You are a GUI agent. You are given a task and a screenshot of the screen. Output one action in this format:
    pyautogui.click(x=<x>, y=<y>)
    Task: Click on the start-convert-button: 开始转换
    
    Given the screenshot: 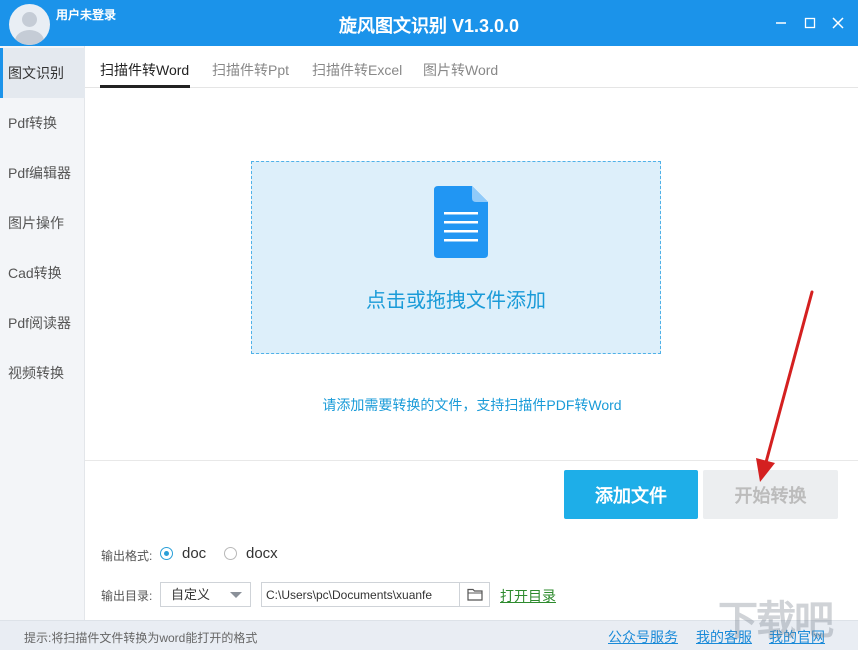 What is the action you would take?
    pyautogui.click(x=770, y=494)
    